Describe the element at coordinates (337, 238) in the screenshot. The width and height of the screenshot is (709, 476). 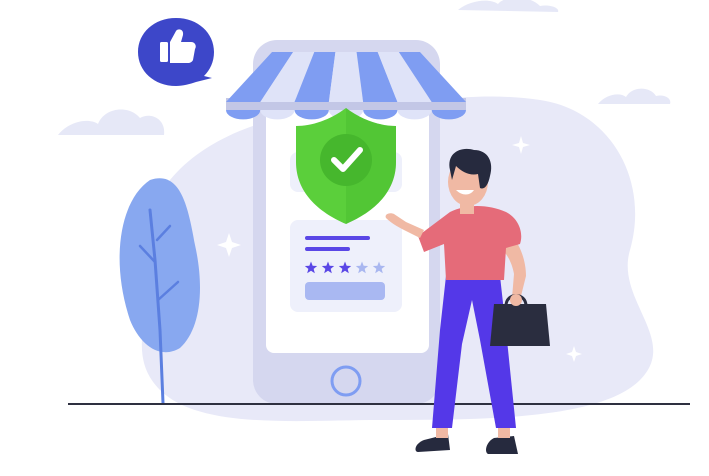
I see `review-title-line` at that location.